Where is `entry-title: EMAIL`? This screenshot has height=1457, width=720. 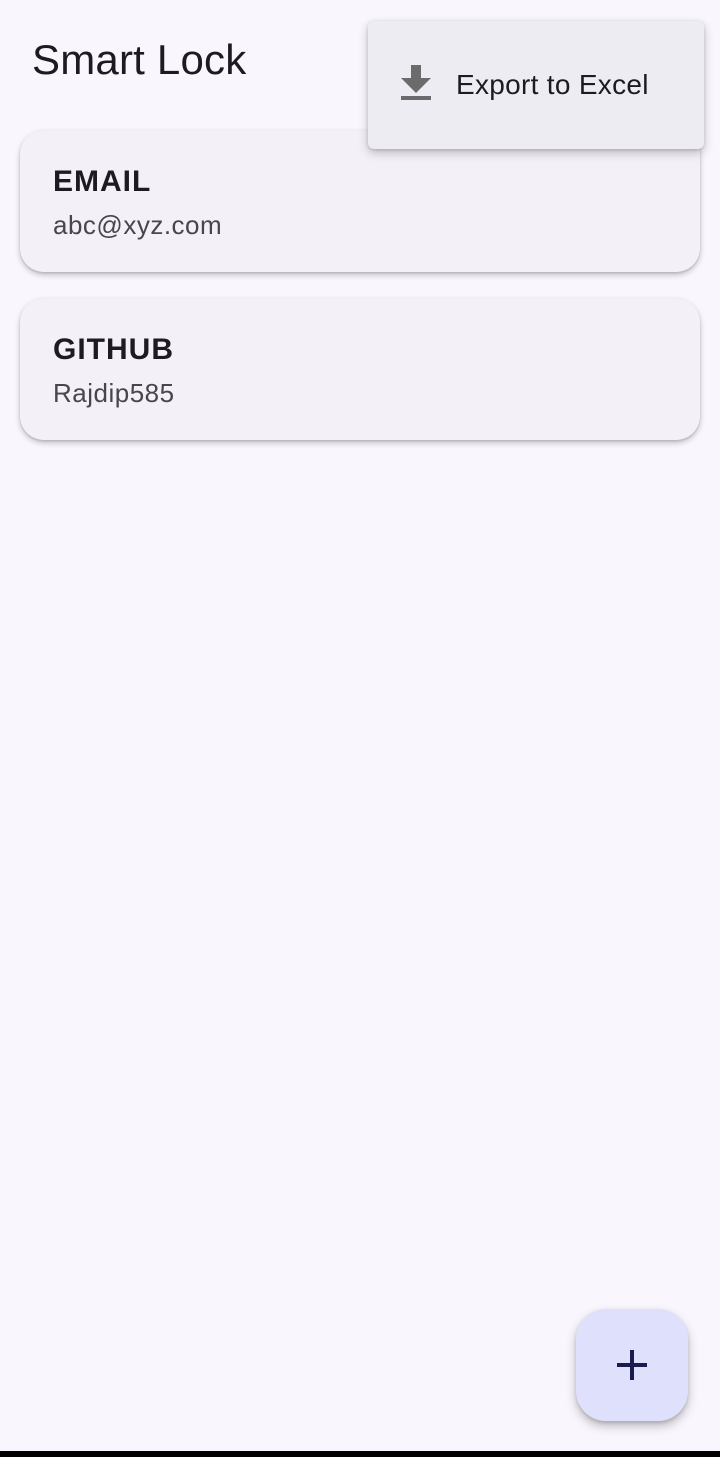
entry-title: EMAIL is located at coordinates (102, 181).